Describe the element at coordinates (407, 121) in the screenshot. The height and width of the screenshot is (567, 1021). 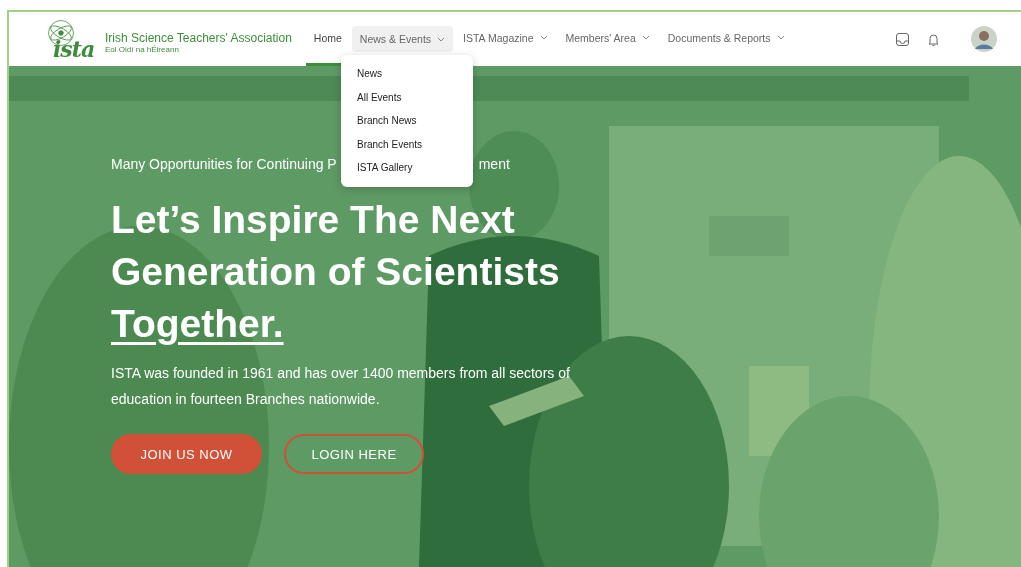
I see `dropdown-item: Branch News` at that location.